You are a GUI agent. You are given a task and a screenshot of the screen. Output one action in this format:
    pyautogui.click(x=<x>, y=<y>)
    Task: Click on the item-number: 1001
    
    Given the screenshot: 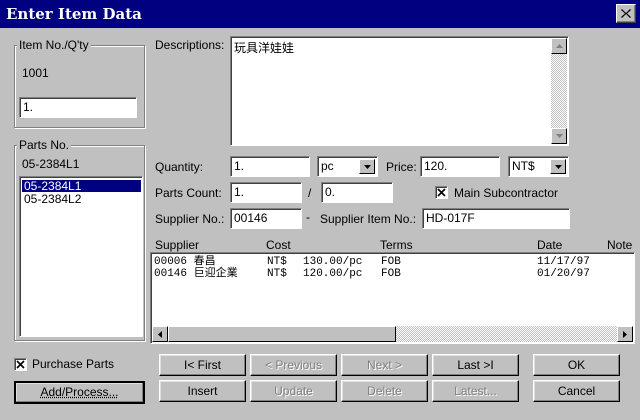 What is the action you would take?
    pyautogui.click(x=35, y=73)
    